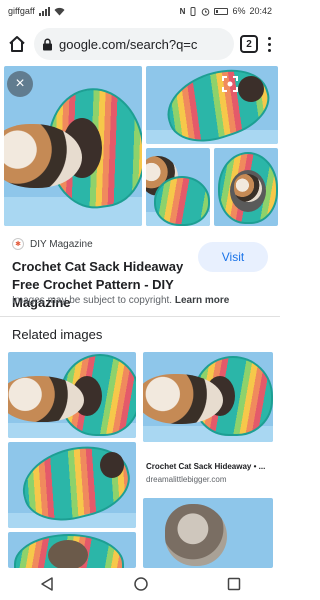  What do you see at coordinates (61, 244) in the screenshot?
I see `source-name: DIY Magazine` at bounding box center [61, 244].